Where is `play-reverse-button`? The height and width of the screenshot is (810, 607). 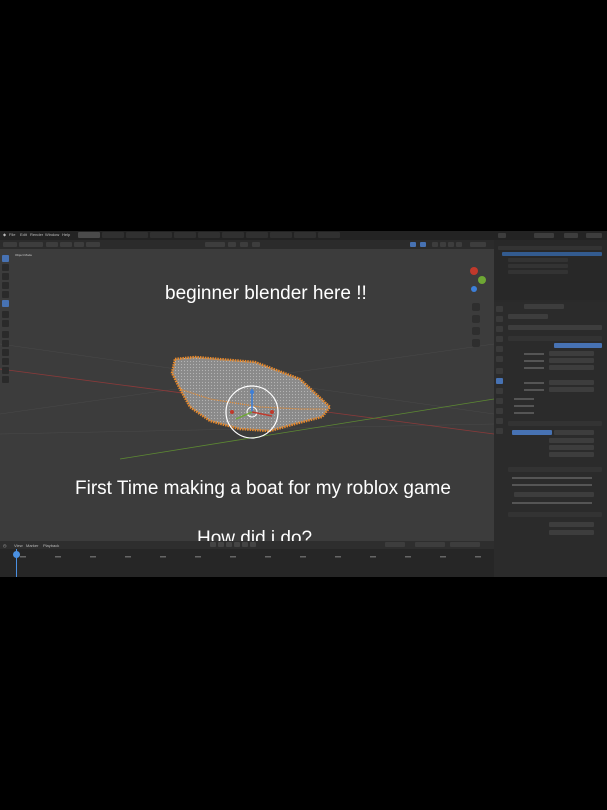
play-reverse-button is located at coordinates (229, 544).